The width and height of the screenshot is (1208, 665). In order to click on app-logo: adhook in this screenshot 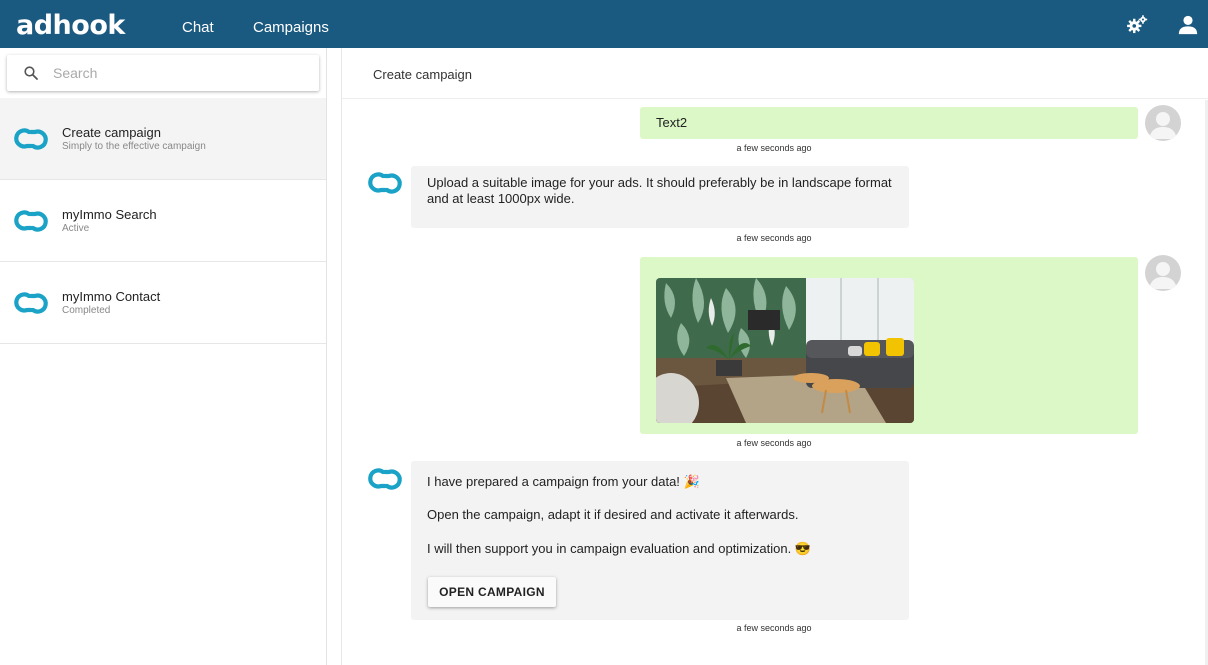, I will do `click(70, 25)`.